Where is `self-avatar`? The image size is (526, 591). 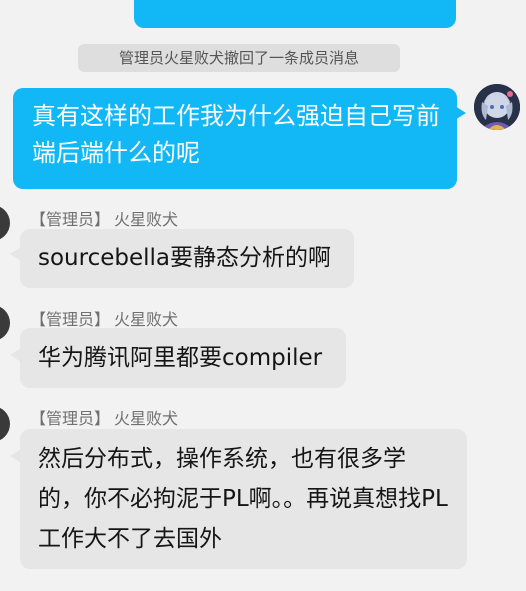
self-avatar is located at coordinates (497, 107).